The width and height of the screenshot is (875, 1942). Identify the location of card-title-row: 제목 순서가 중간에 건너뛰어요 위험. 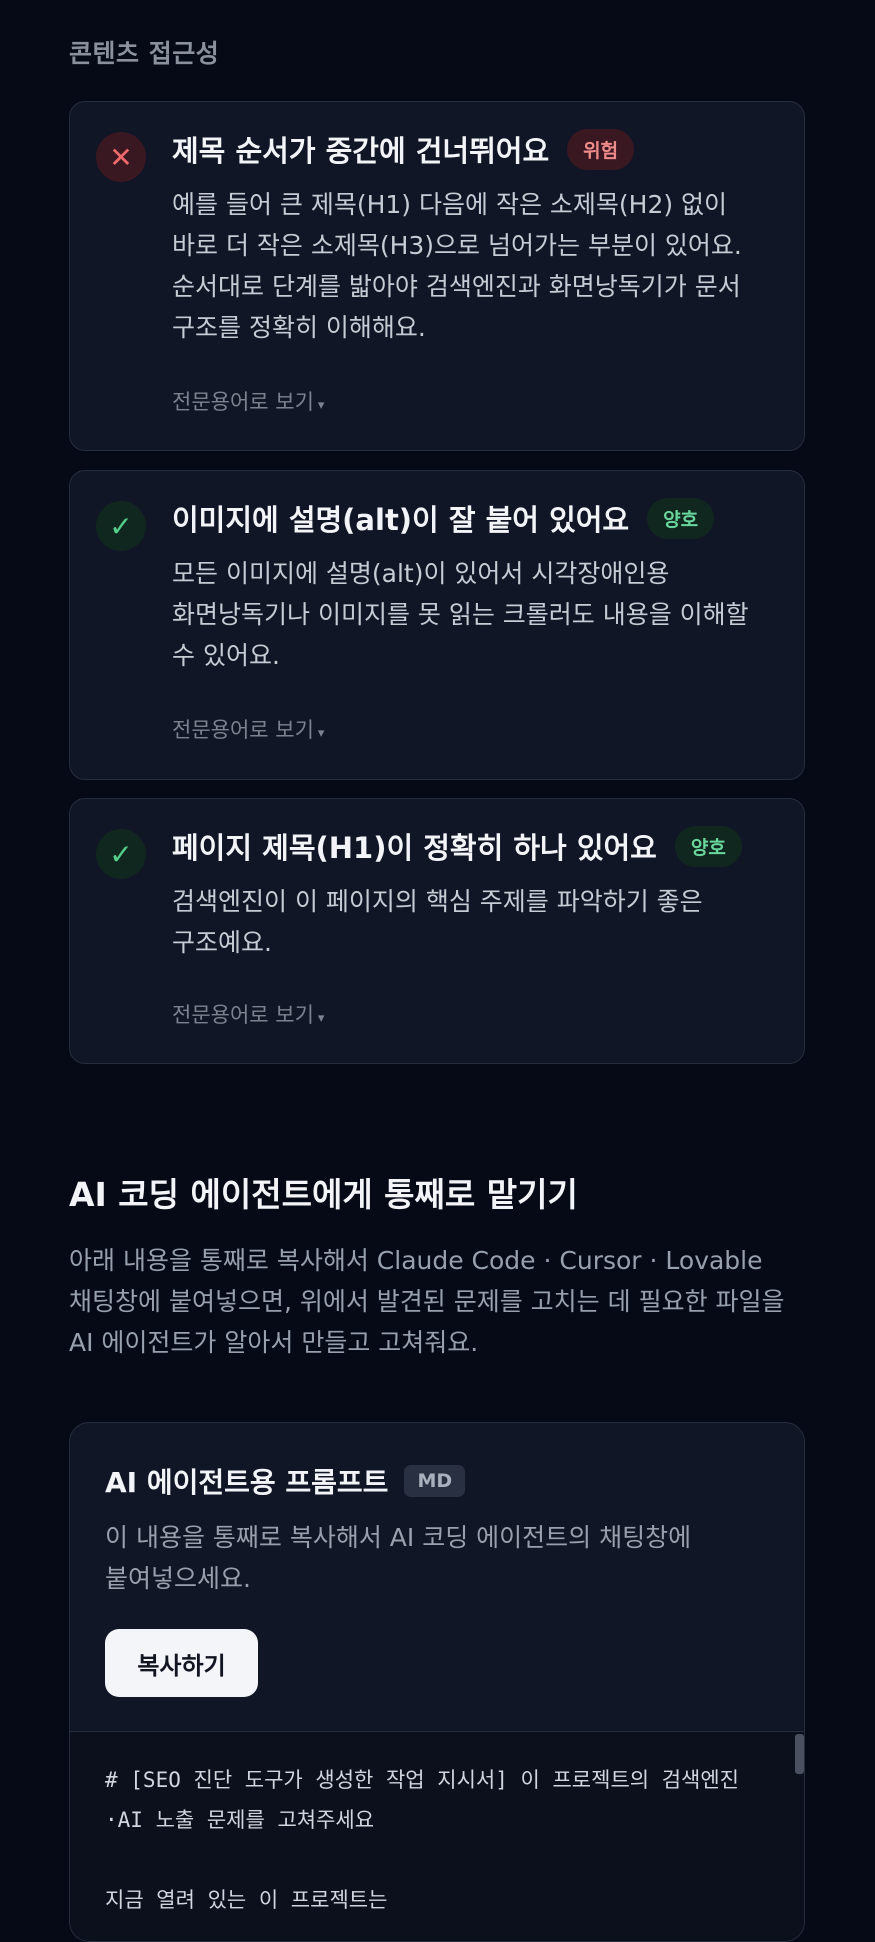
(403, 149).